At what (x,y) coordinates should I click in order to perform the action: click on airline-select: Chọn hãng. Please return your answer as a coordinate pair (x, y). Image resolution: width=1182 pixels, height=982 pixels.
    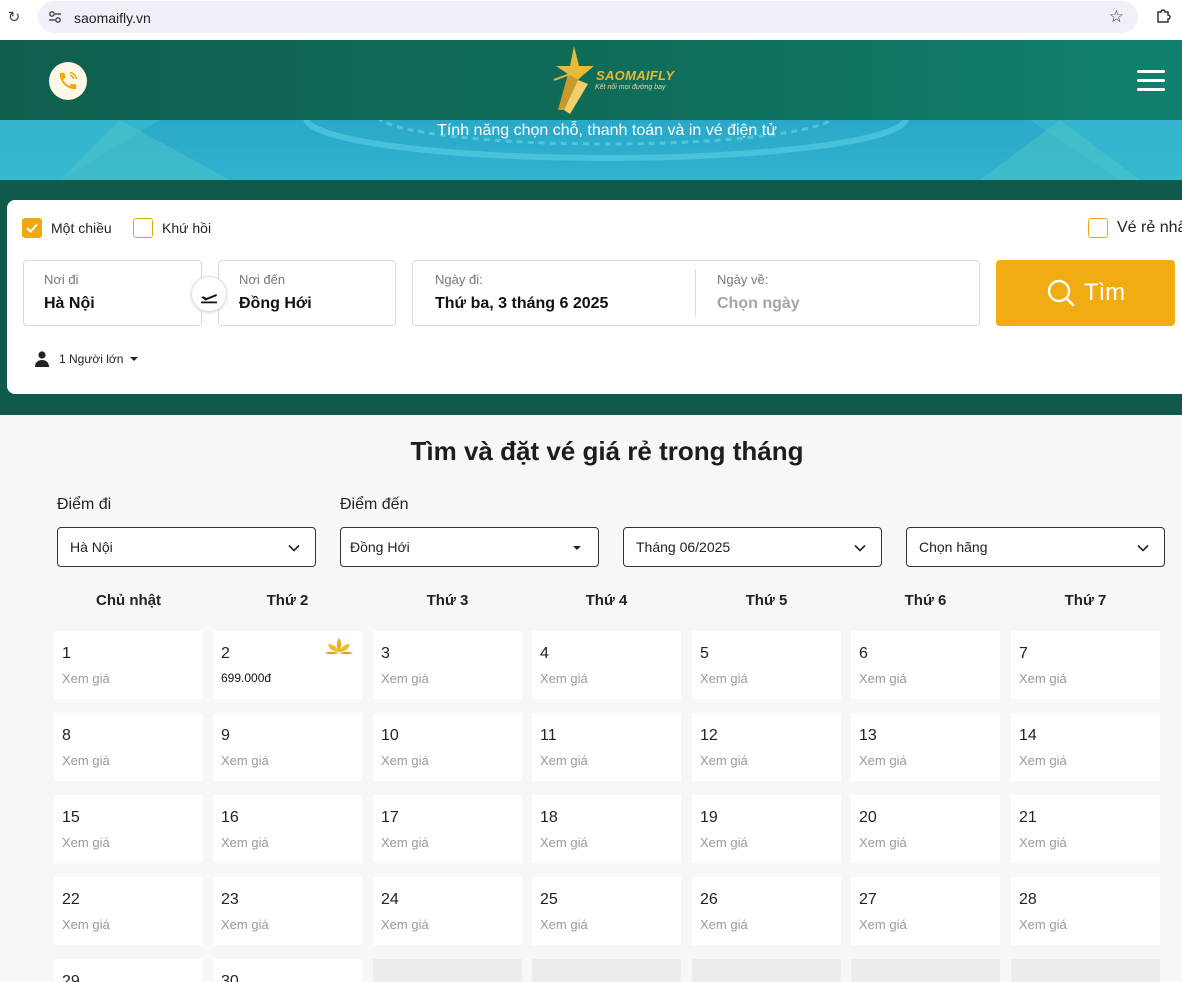
    Looking at the image, I should click on (1035, 547).